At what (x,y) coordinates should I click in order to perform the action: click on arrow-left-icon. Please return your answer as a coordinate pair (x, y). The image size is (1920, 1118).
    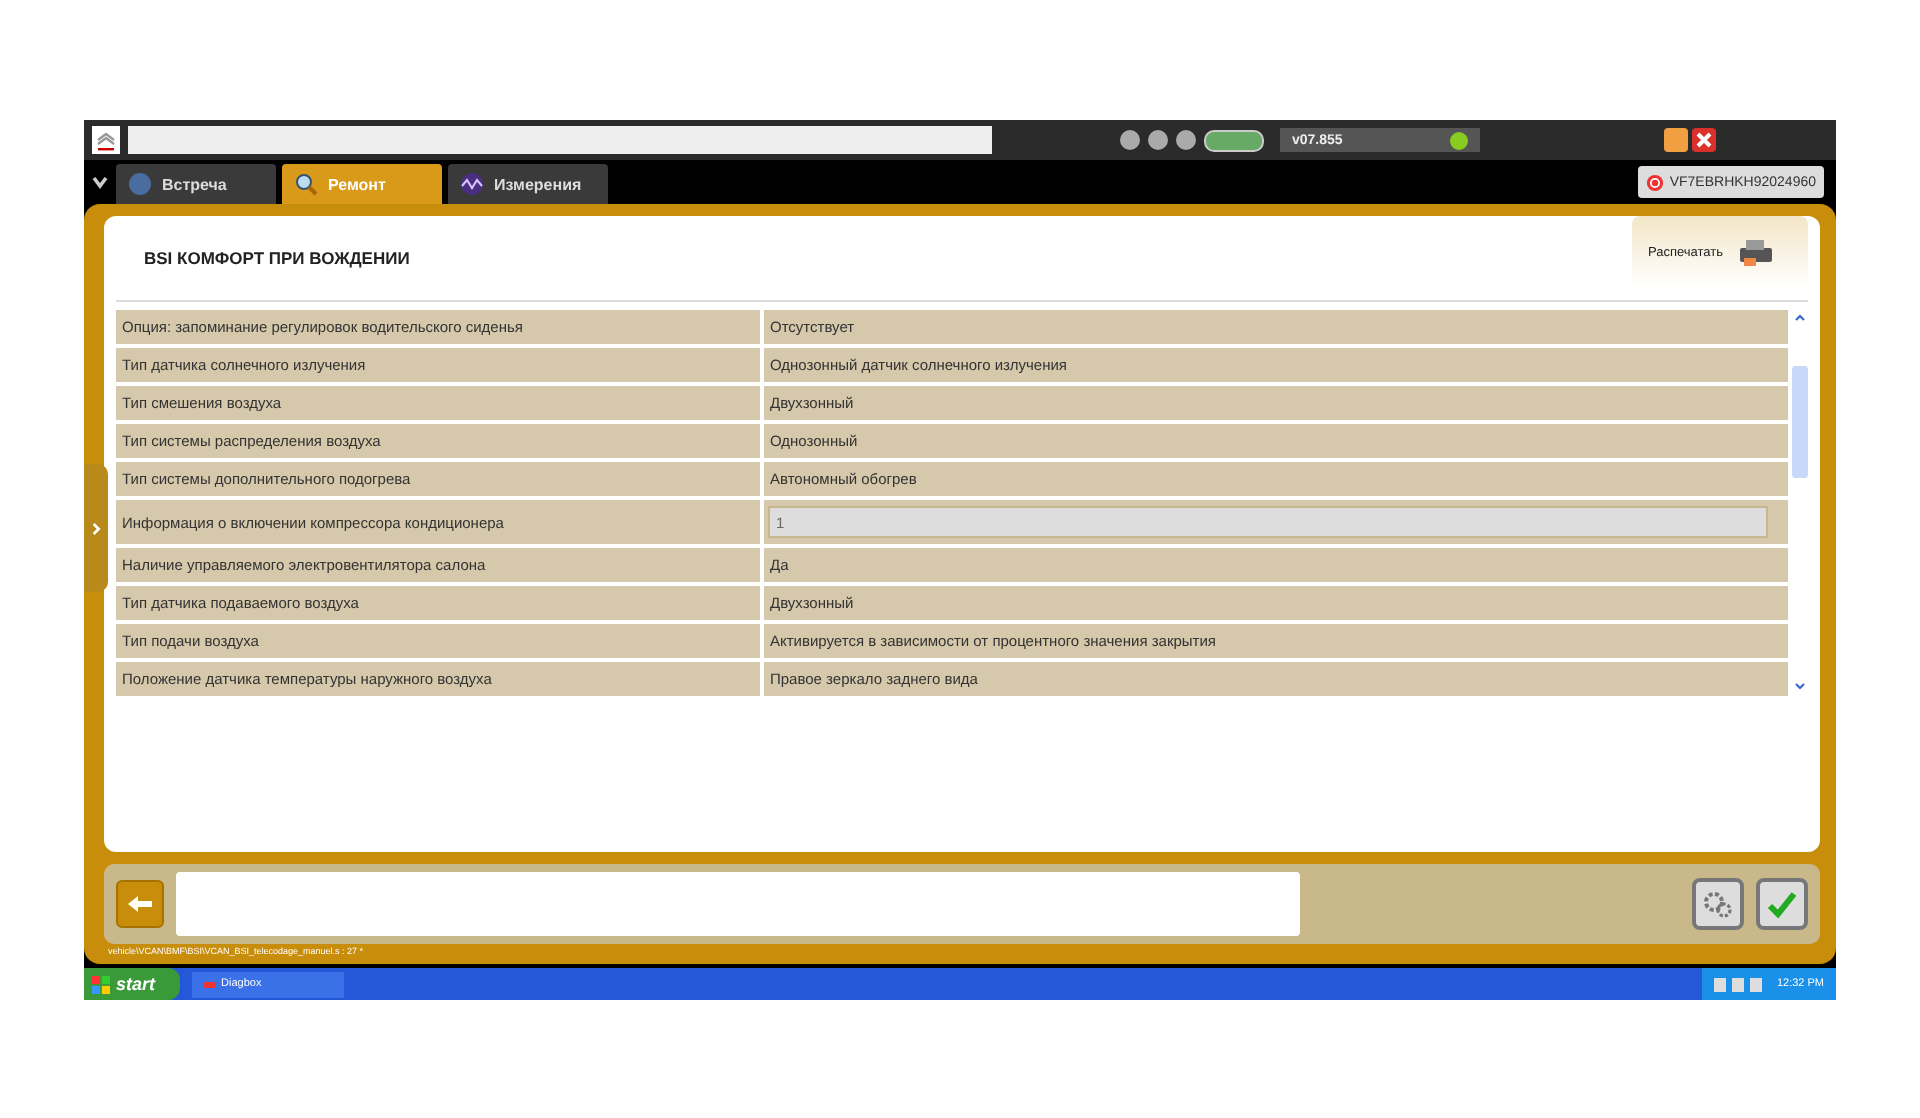
    Looking at the image, I should click on (140, 904).